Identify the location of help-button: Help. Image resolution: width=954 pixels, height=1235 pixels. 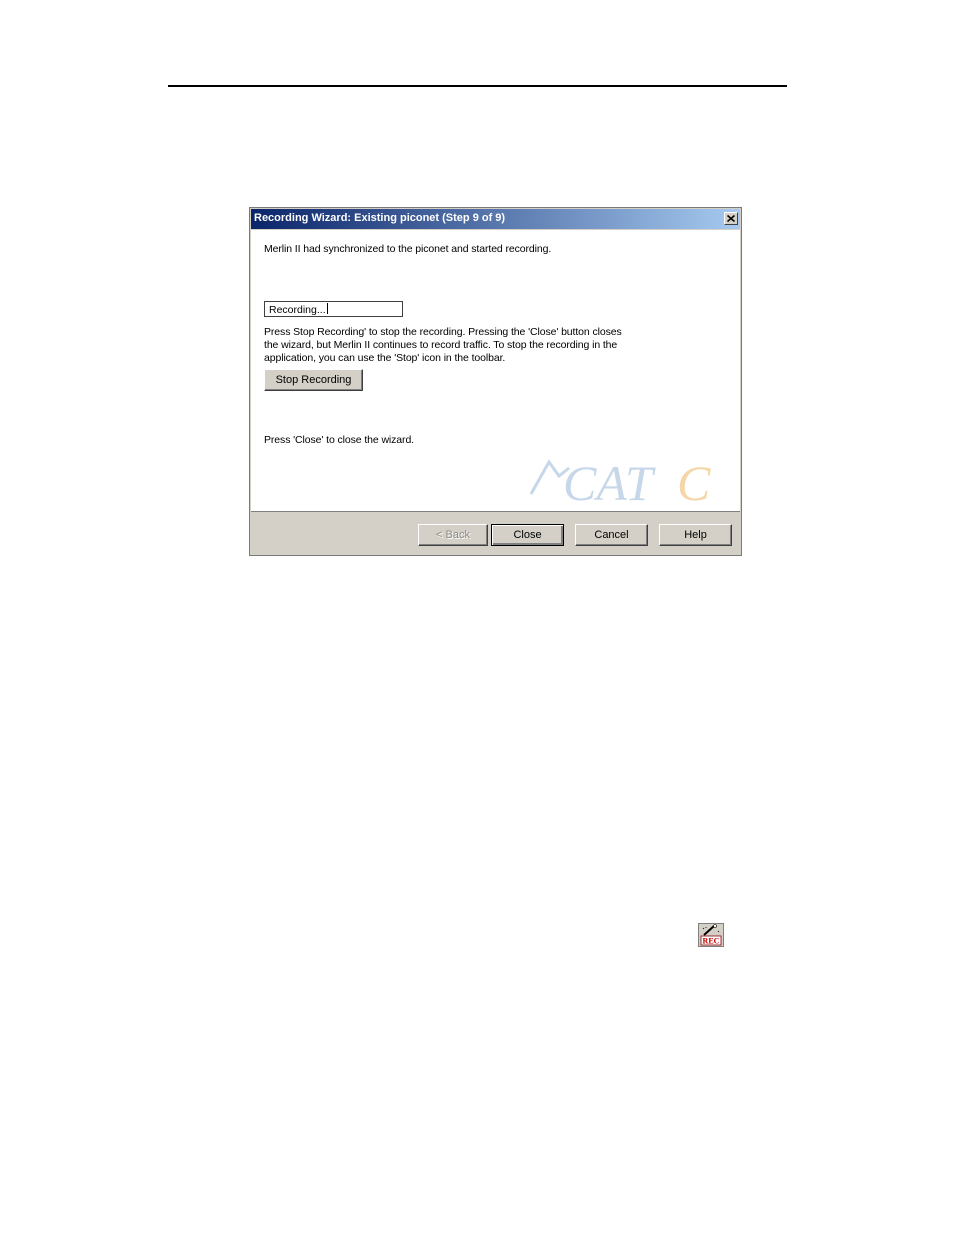
(695, 535).